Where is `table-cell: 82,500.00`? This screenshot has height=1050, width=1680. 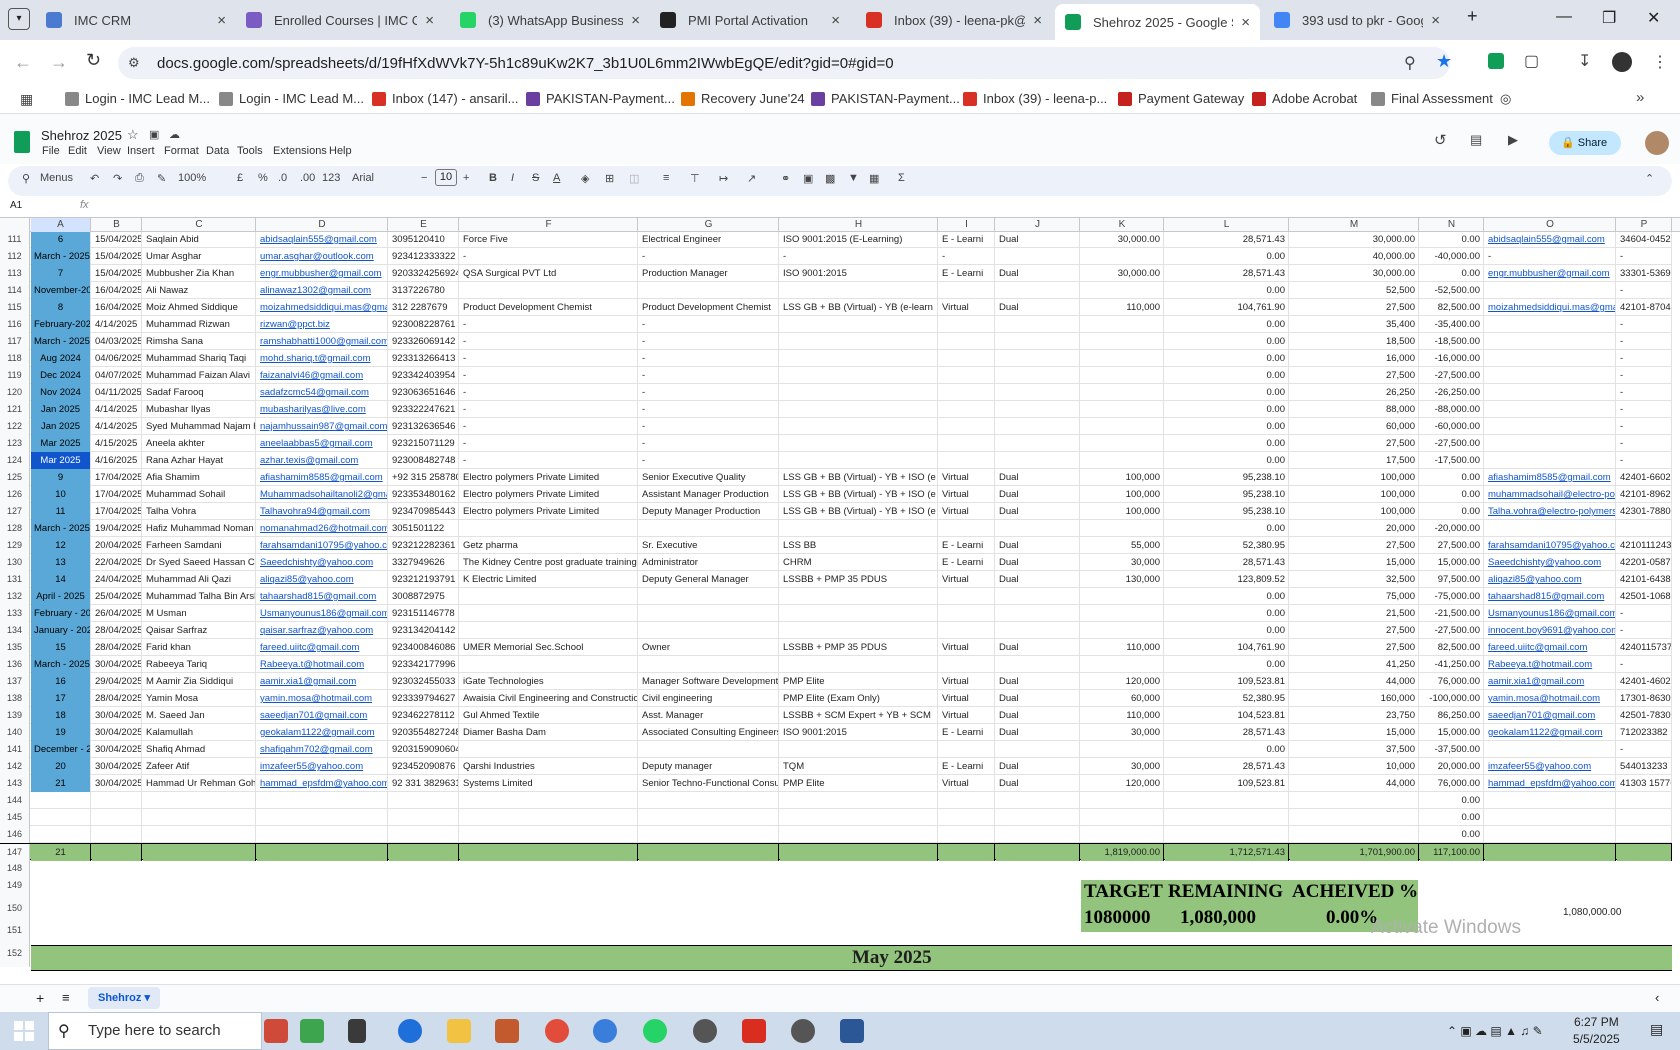
table-cell: 82,500.00 is located at coordinates (1452, 647).